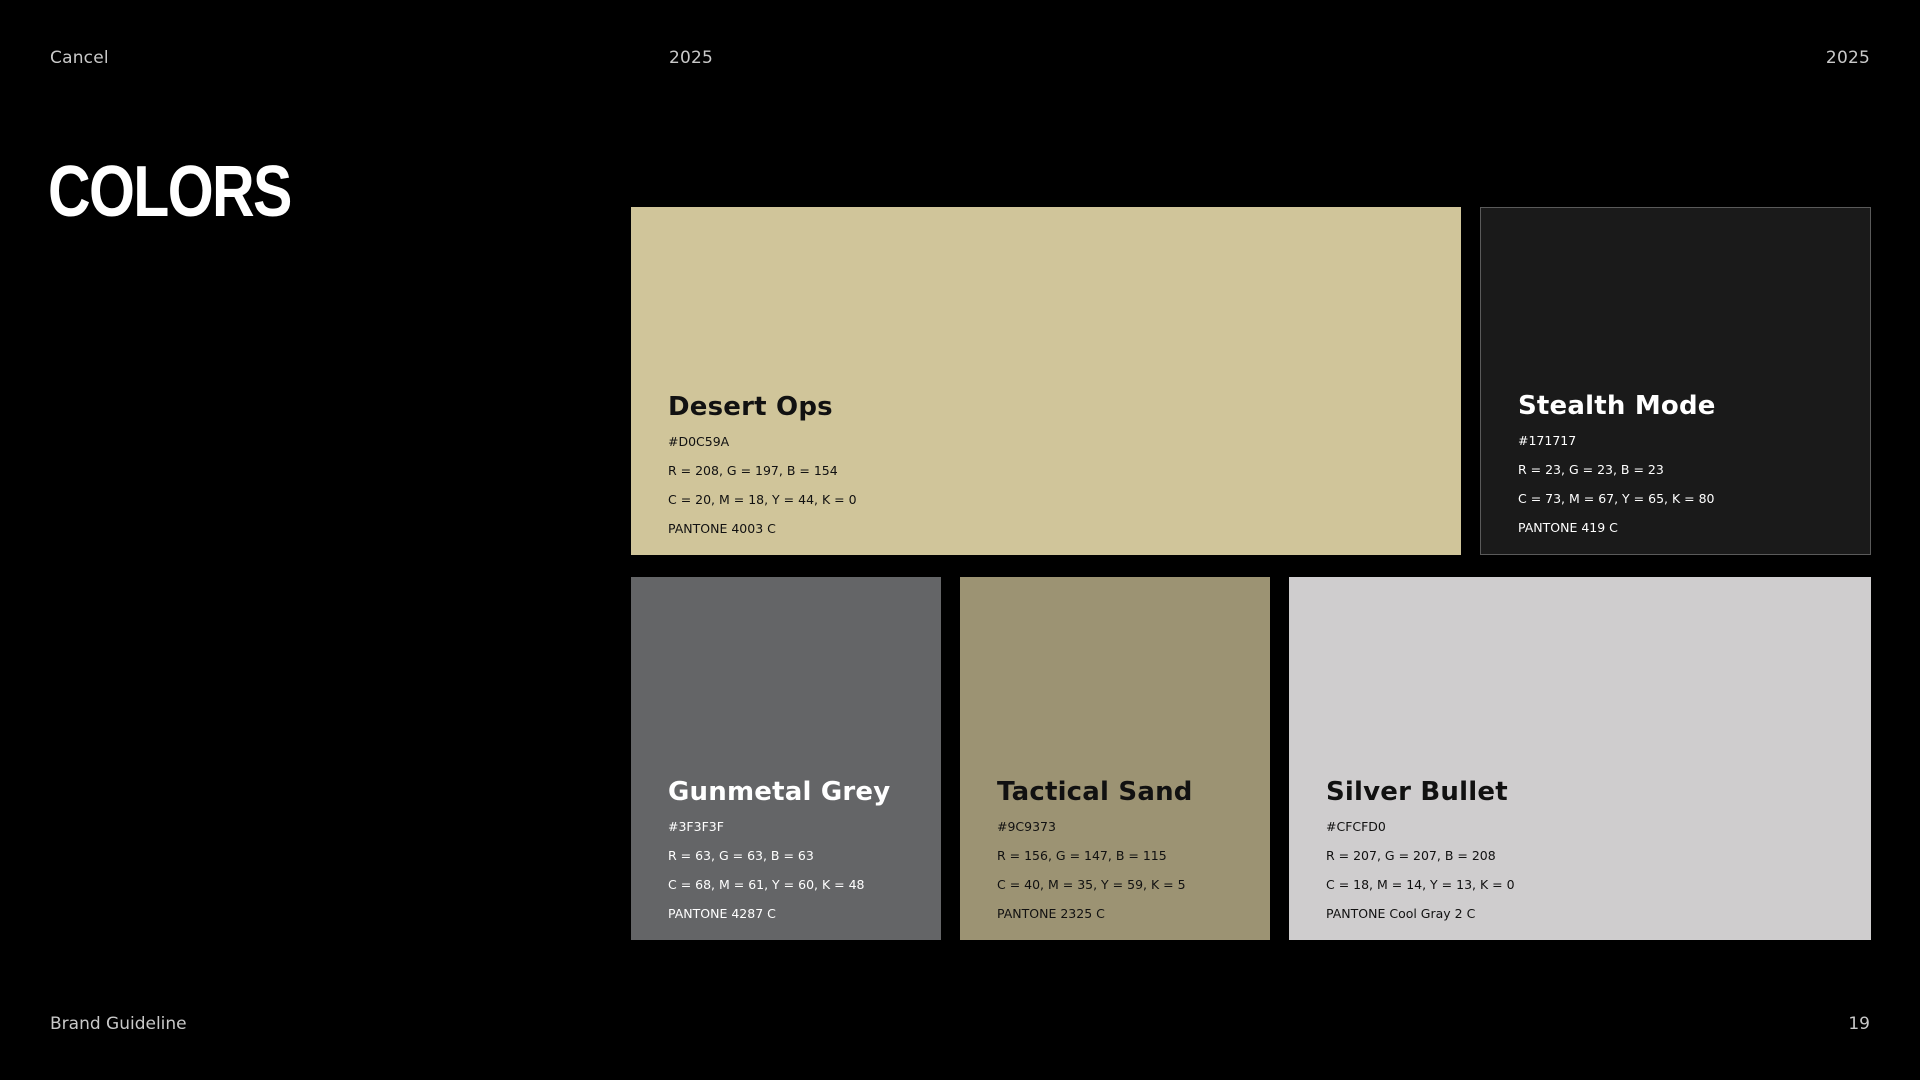  I want to click on page-title: COLORS, so click(170, 192).